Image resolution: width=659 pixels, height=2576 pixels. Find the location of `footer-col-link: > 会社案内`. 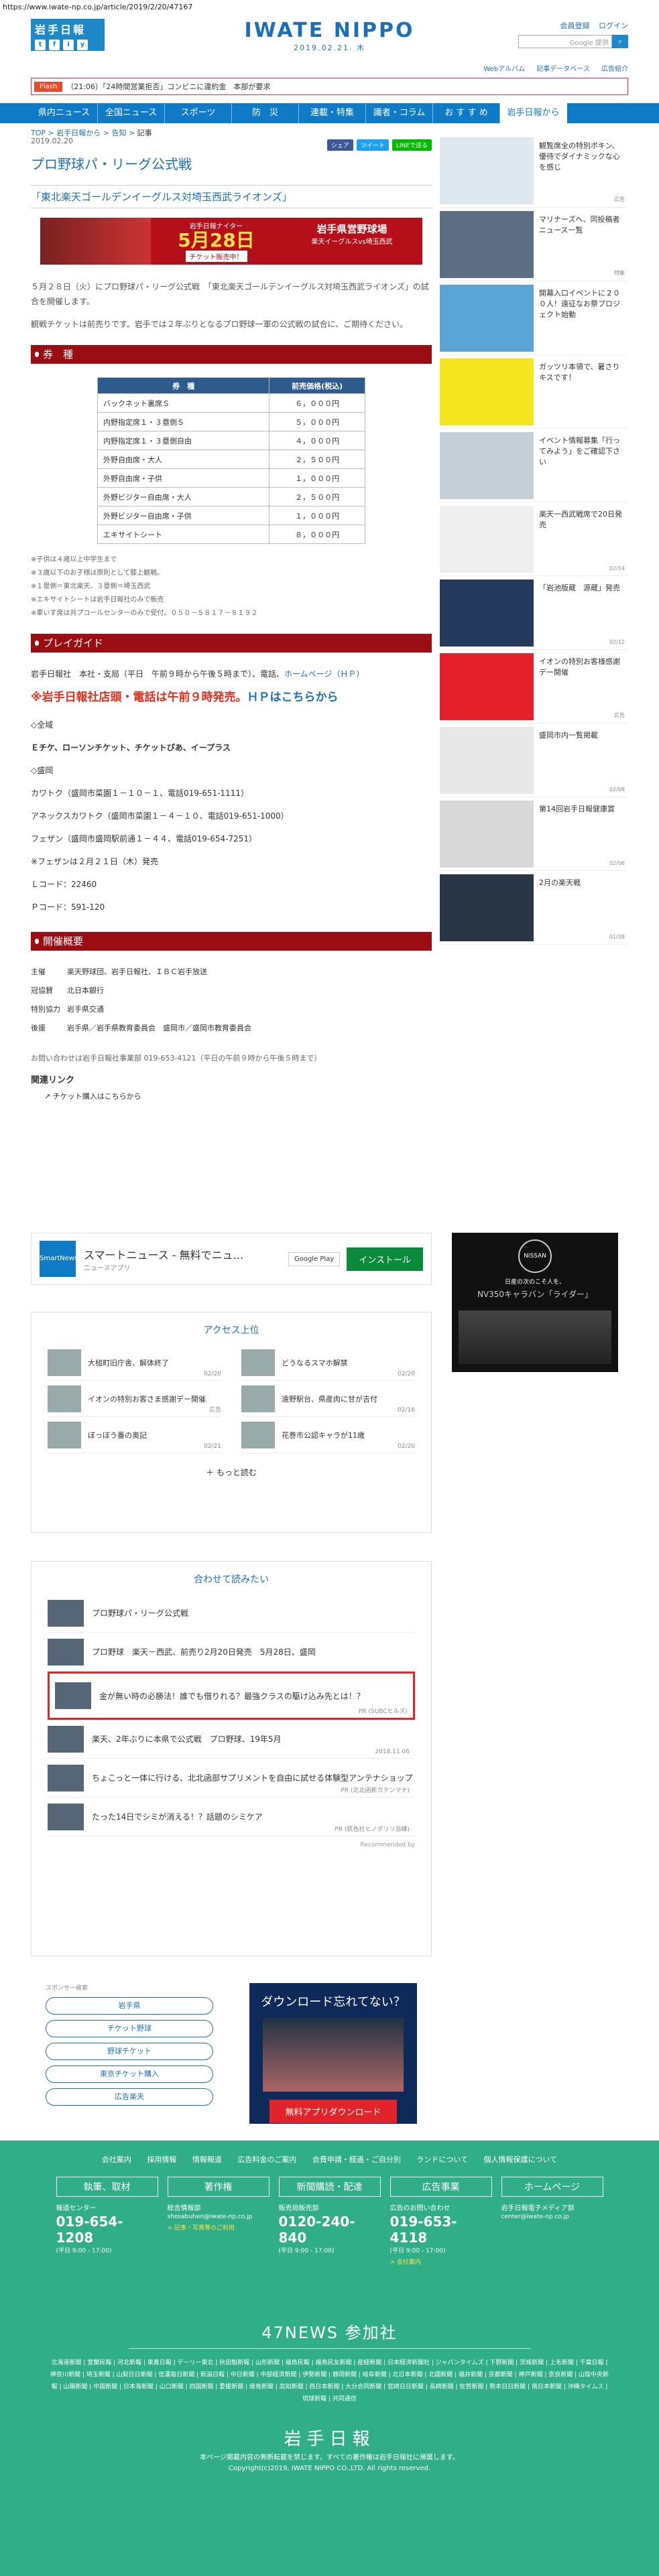

footer-col-link: > 会社案内 is located at coordinates (441, 2261).